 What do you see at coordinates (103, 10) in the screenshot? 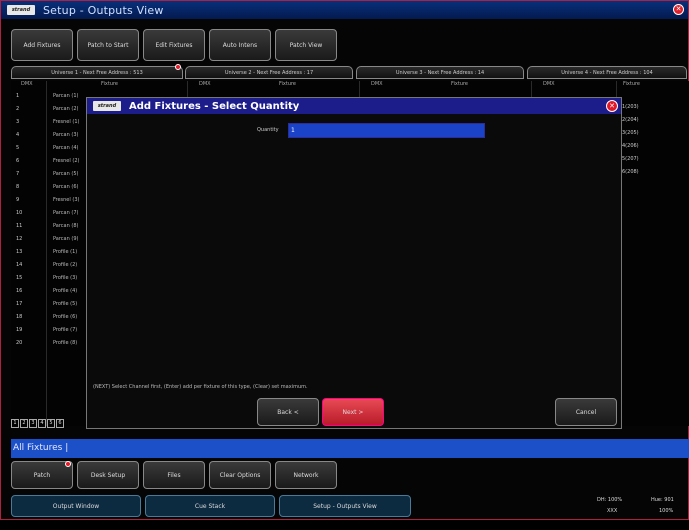
I see `window-title: Setup - Outputs View` at bounding box center [103, 10].